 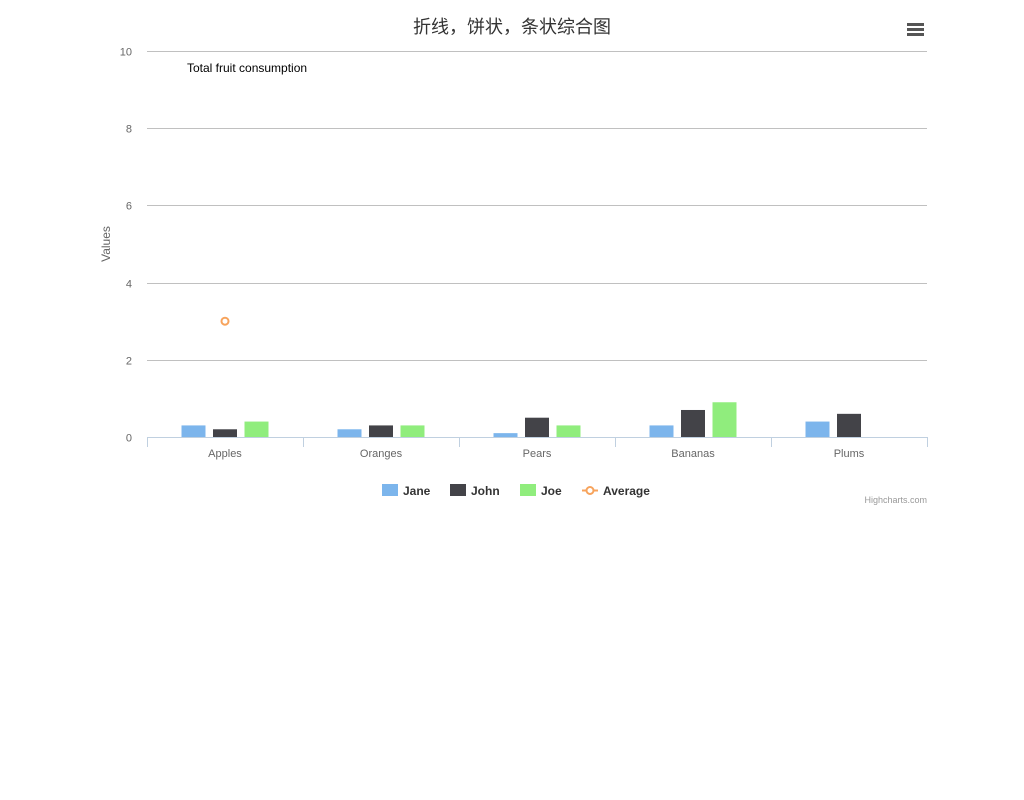 What do you see at coordinates (521, 419) in the screenshot?
I see `bar-series` at bounding box center [521, 419].